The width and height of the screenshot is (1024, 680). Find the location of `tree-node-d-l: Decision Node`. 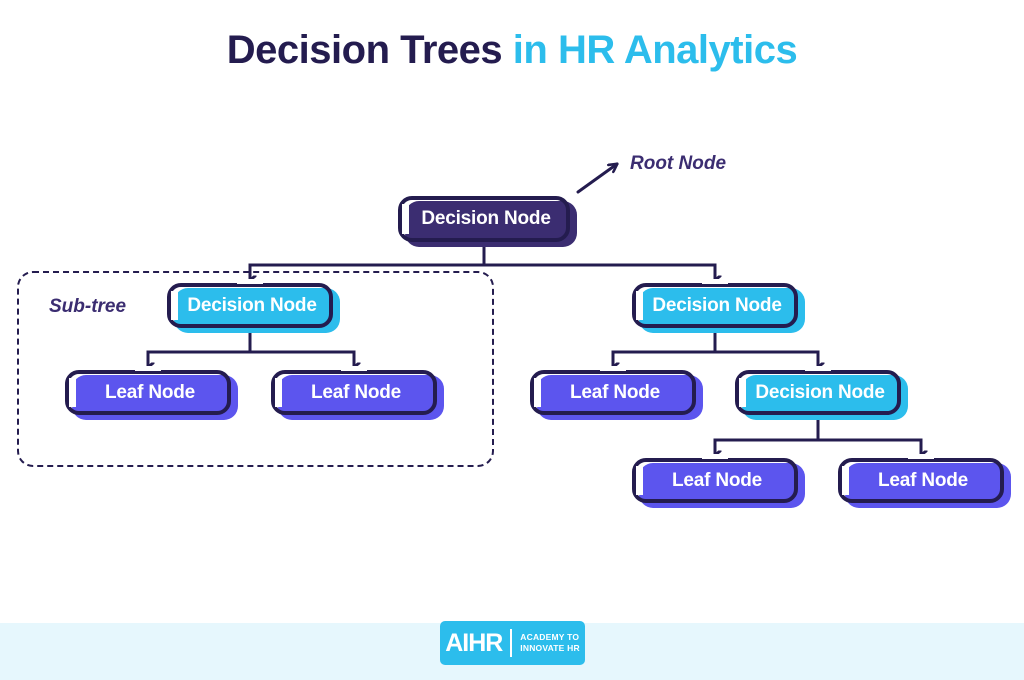

tree-node-d-l: Decision Node is located at coordinates (253, 306).